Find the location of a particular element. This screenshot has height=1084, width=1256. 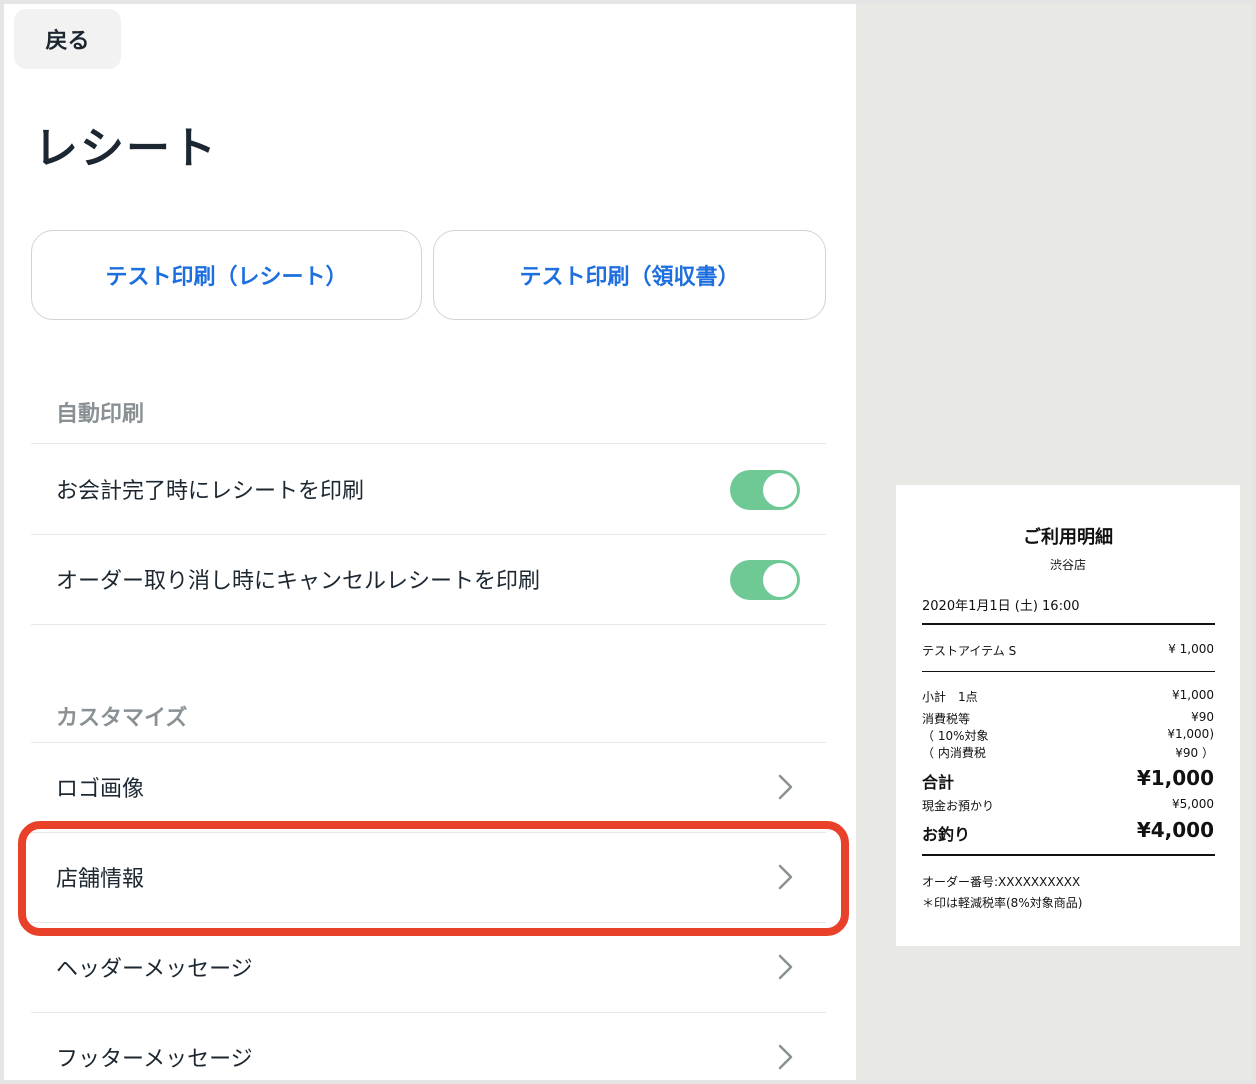

customize-row-shop-info: 店舗情報 is located at coordinates (428, 877).